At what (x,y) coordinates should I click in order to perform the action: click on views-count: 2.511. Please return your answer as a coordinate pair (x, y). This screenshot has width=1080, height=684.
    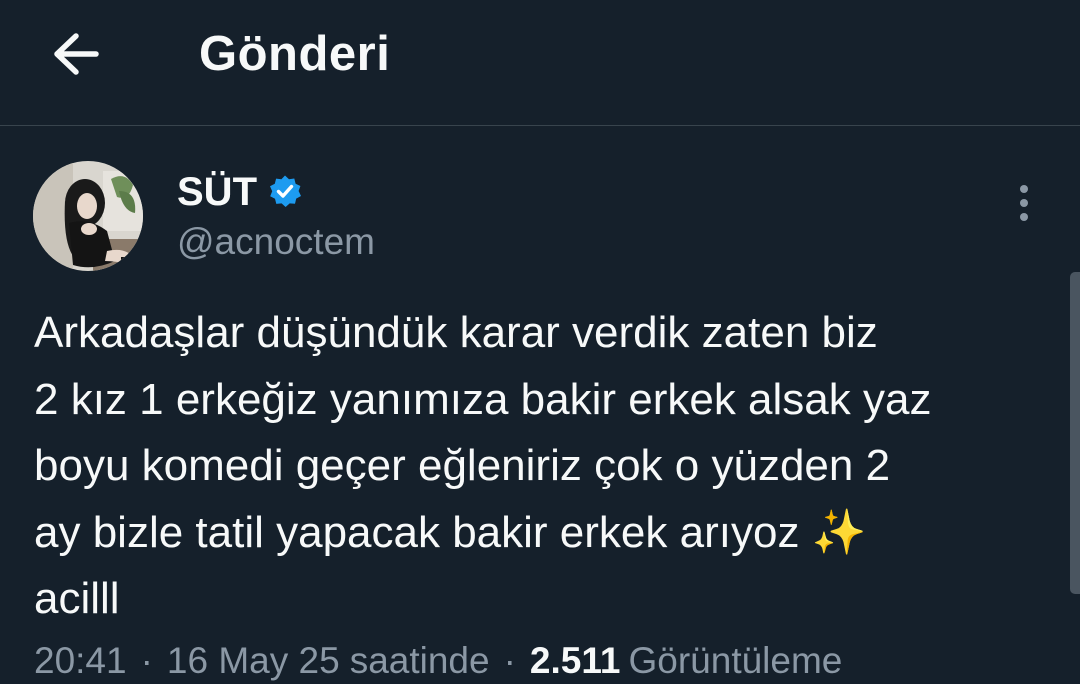
    Looking at the image, I should click on (575, 660).